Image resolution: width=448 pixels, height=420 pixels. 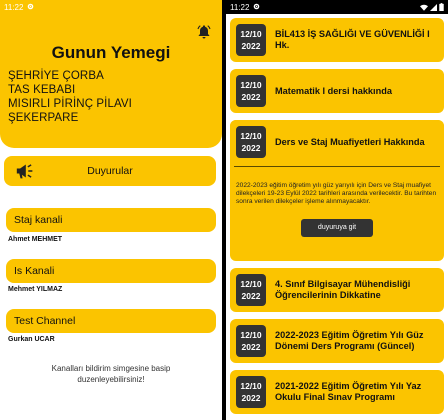 What do you see at coordinates (433, 7) in the screenshot?
I see `signal-icon` at bounding box center [433, 7].